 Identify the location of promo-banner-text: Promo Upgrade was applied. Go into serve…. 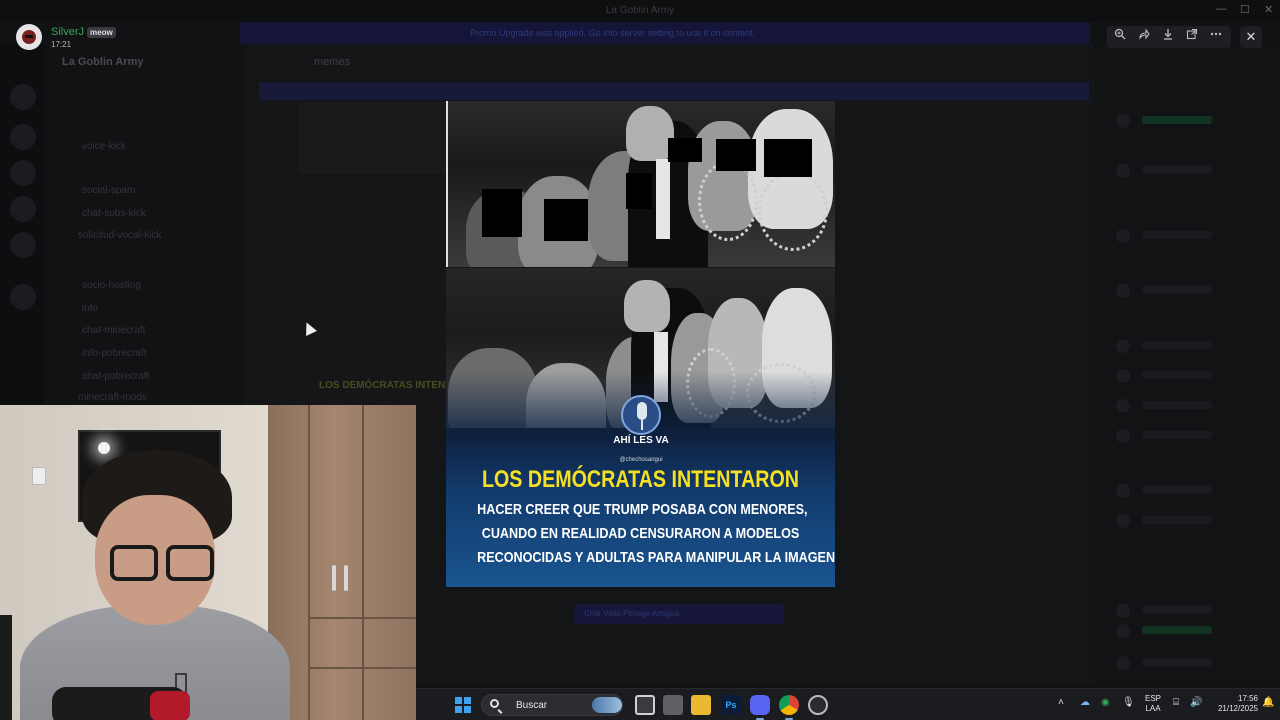
(613, 33).